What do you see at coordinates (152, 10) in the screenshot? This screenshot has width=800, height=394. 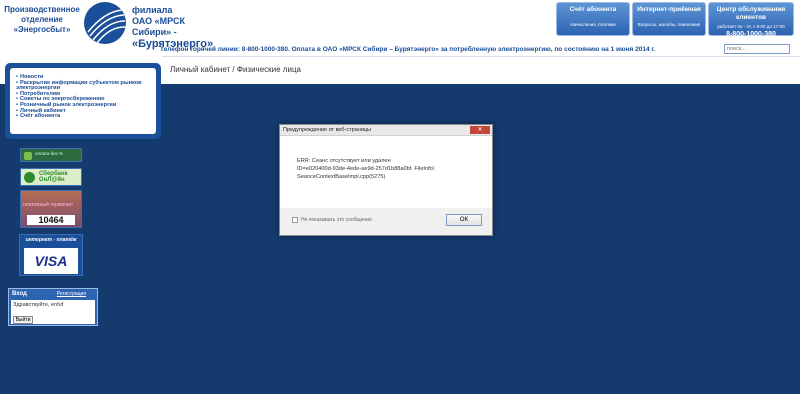 I see `brand-right-line: филиала` at bounding box center [152, 10].